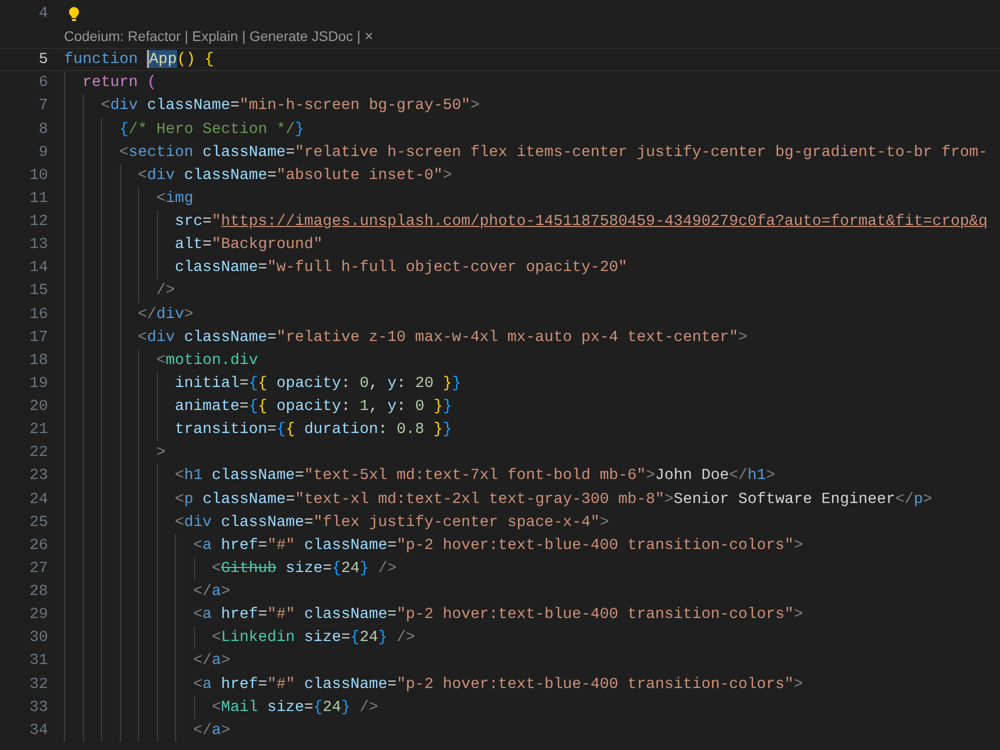 The height and width of the screenshot is (750, 1000). I want to click on code-line: <div className="absolute inset-0">, so click(294, 175).